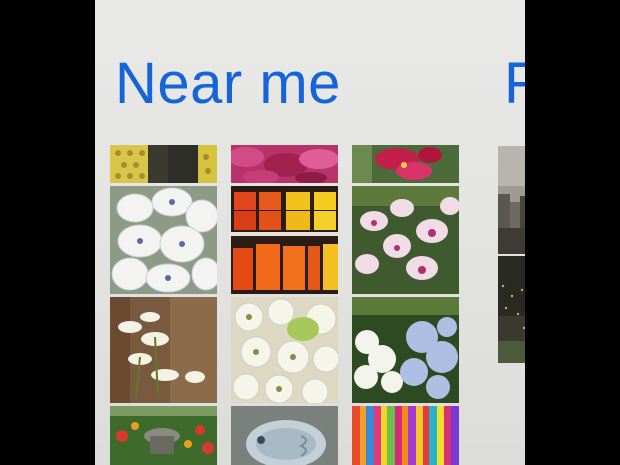 The width and height of the screenshot is (620, 465). What do you see at coordinates (228, 84) in the screenshot?
I see `section-title-near-me: Near me` at bounding box center [228, 84].